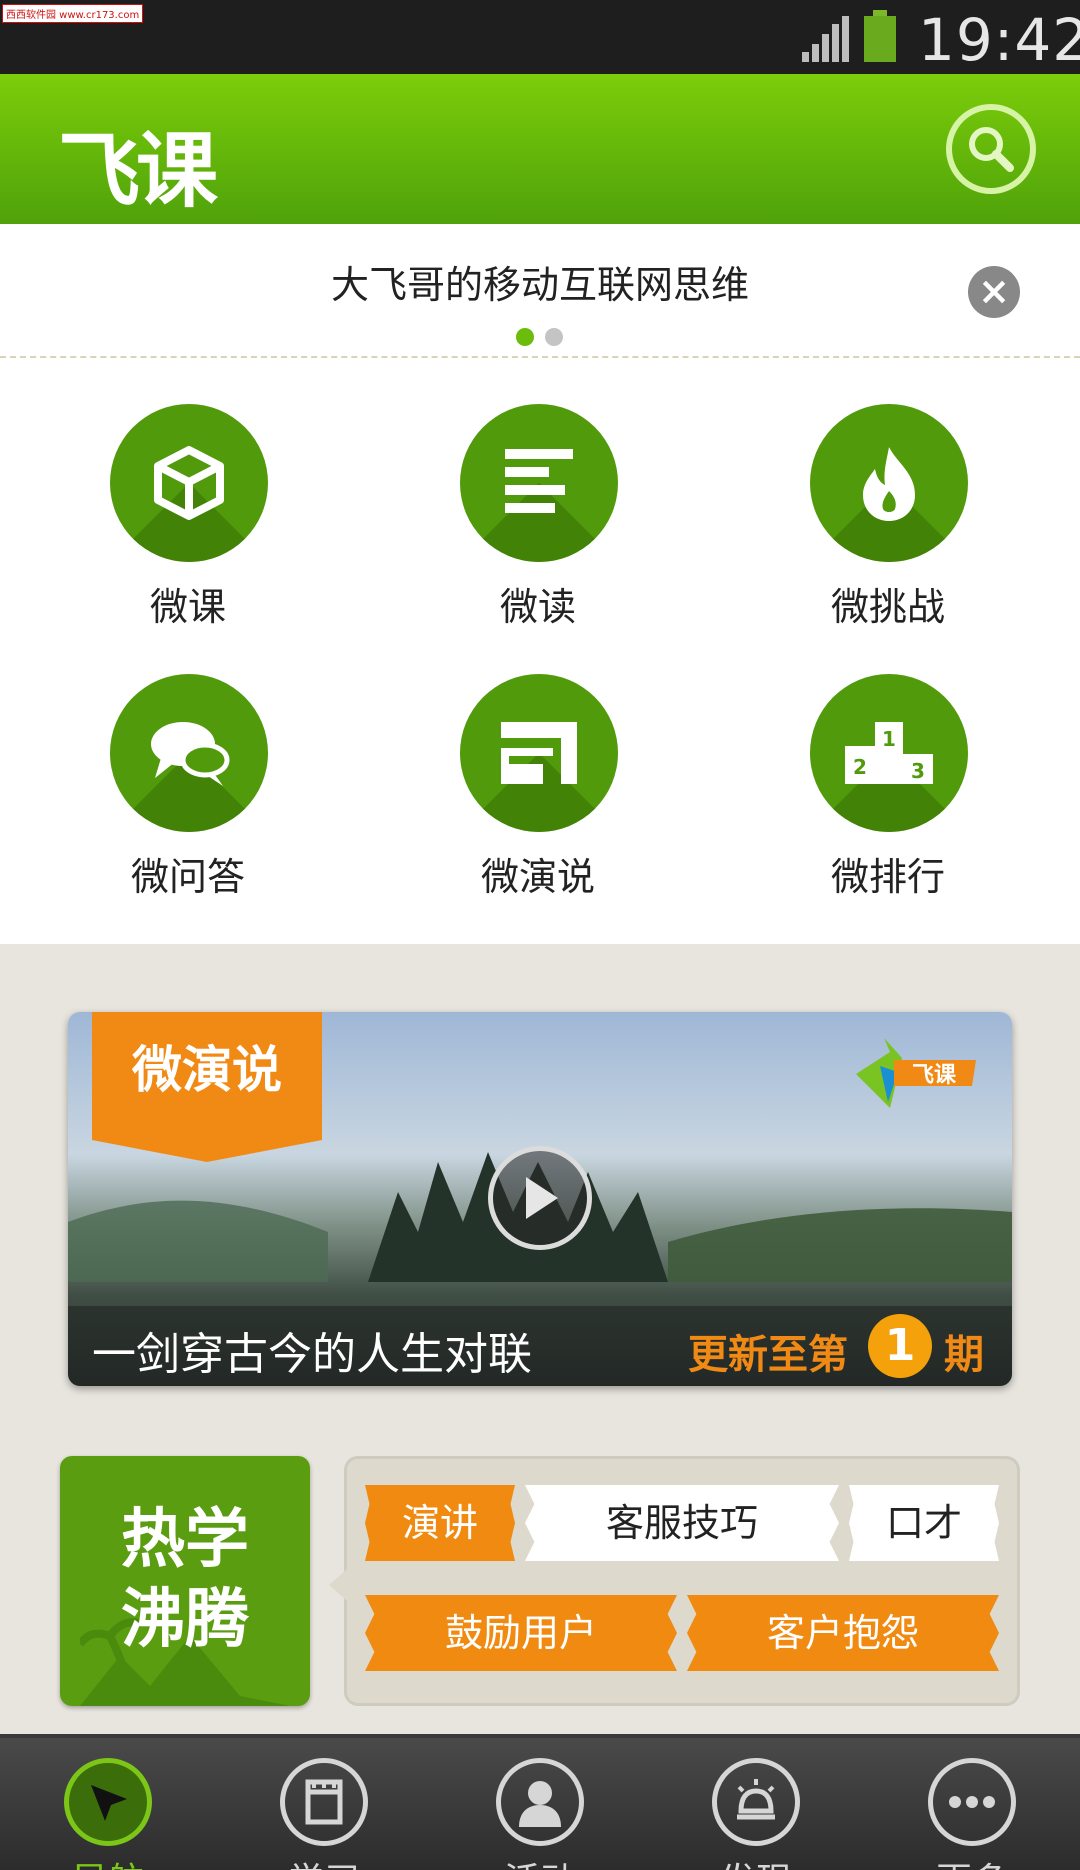 The height and width of the screenshot is (1870, 1080). What do you see at coordinates (964, 1355) in the screenshot?
I see `update-suffix: 期` at bounding box center [964, 1355].